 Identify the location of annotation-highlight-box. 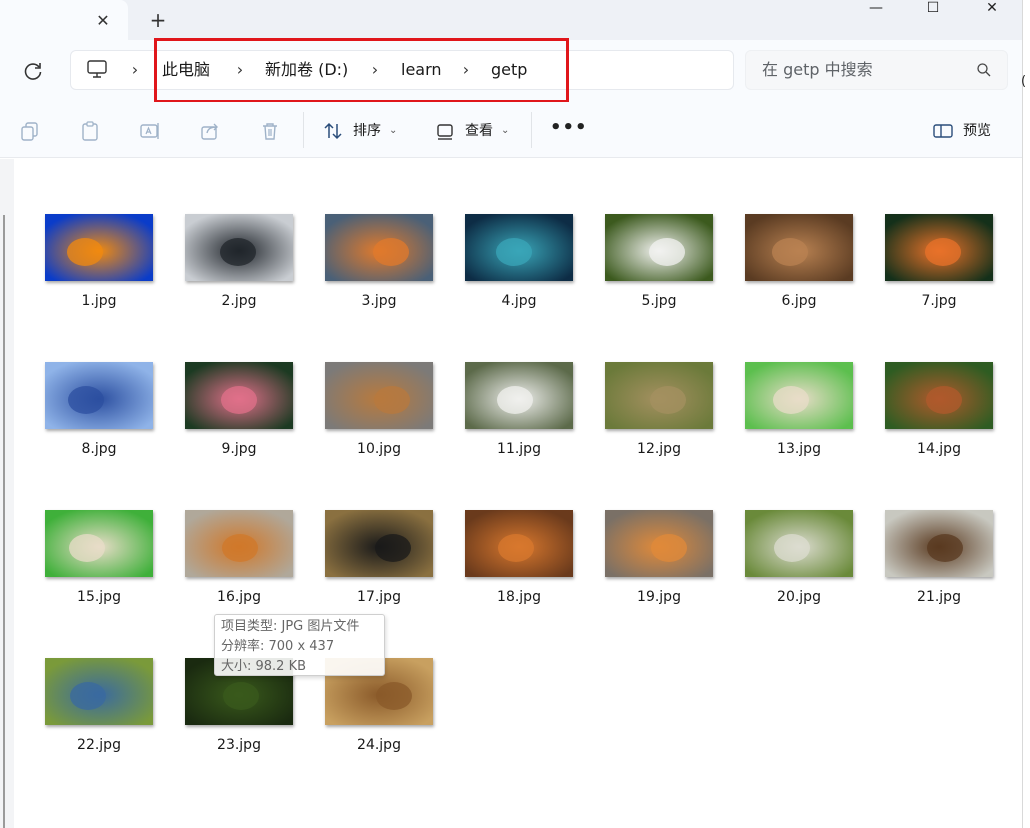
(361, 70).